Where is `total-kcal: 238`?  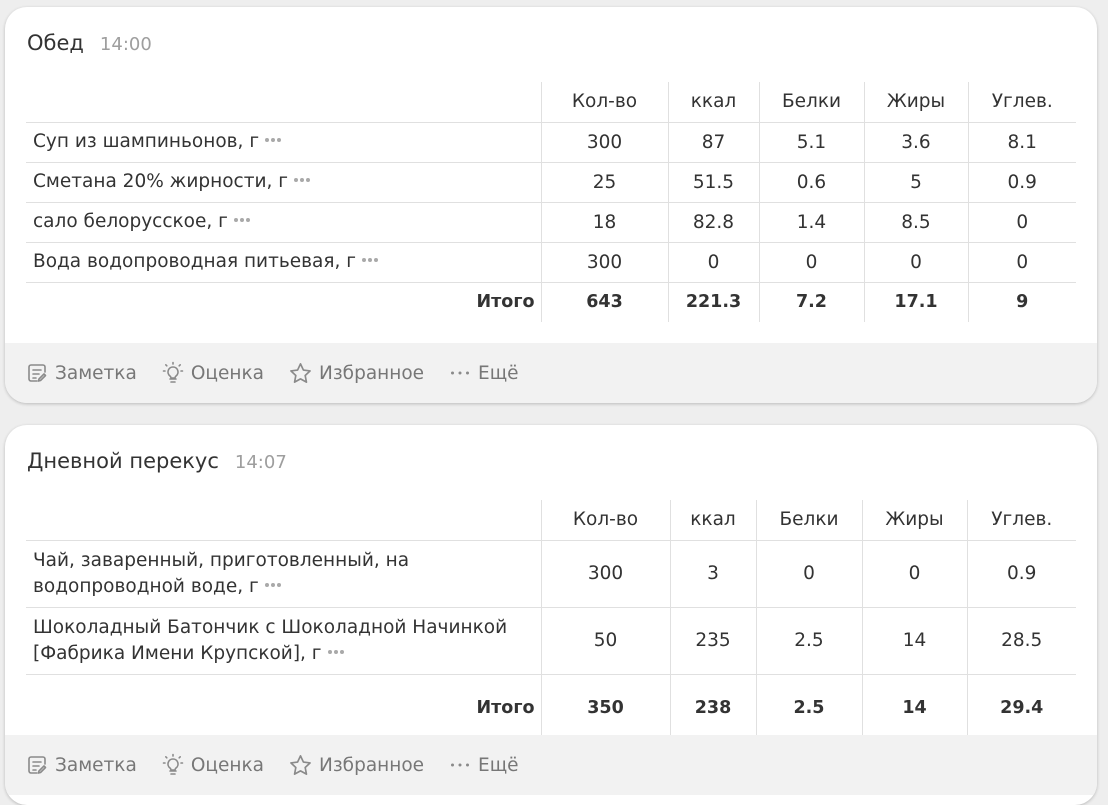
total-kcal: 238 is located at coordinates (712, 707).